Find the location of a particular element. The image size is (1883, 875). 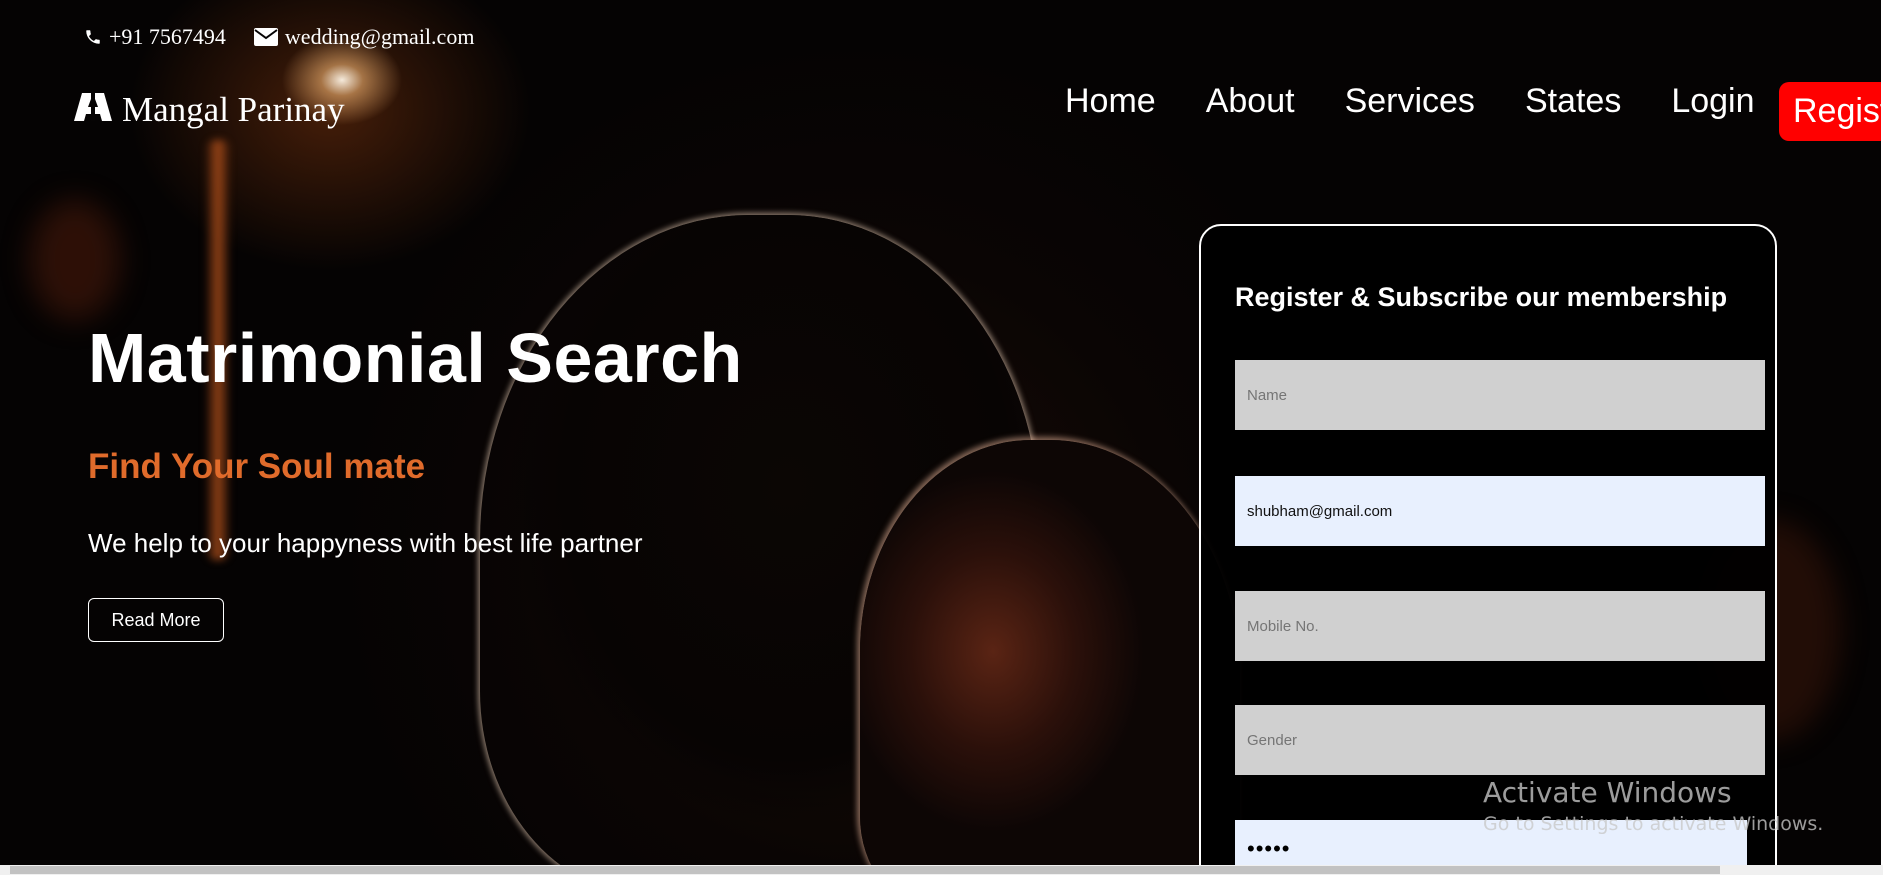

mobile-input is located at coordinates (1500, 626).